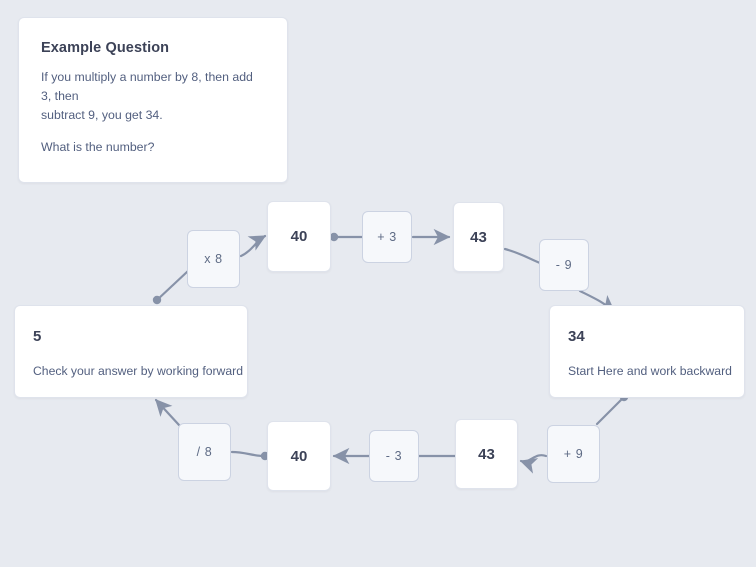 The image size is (756, 567). I want to click on edge-answer-to-mul8, so click(172, 285).